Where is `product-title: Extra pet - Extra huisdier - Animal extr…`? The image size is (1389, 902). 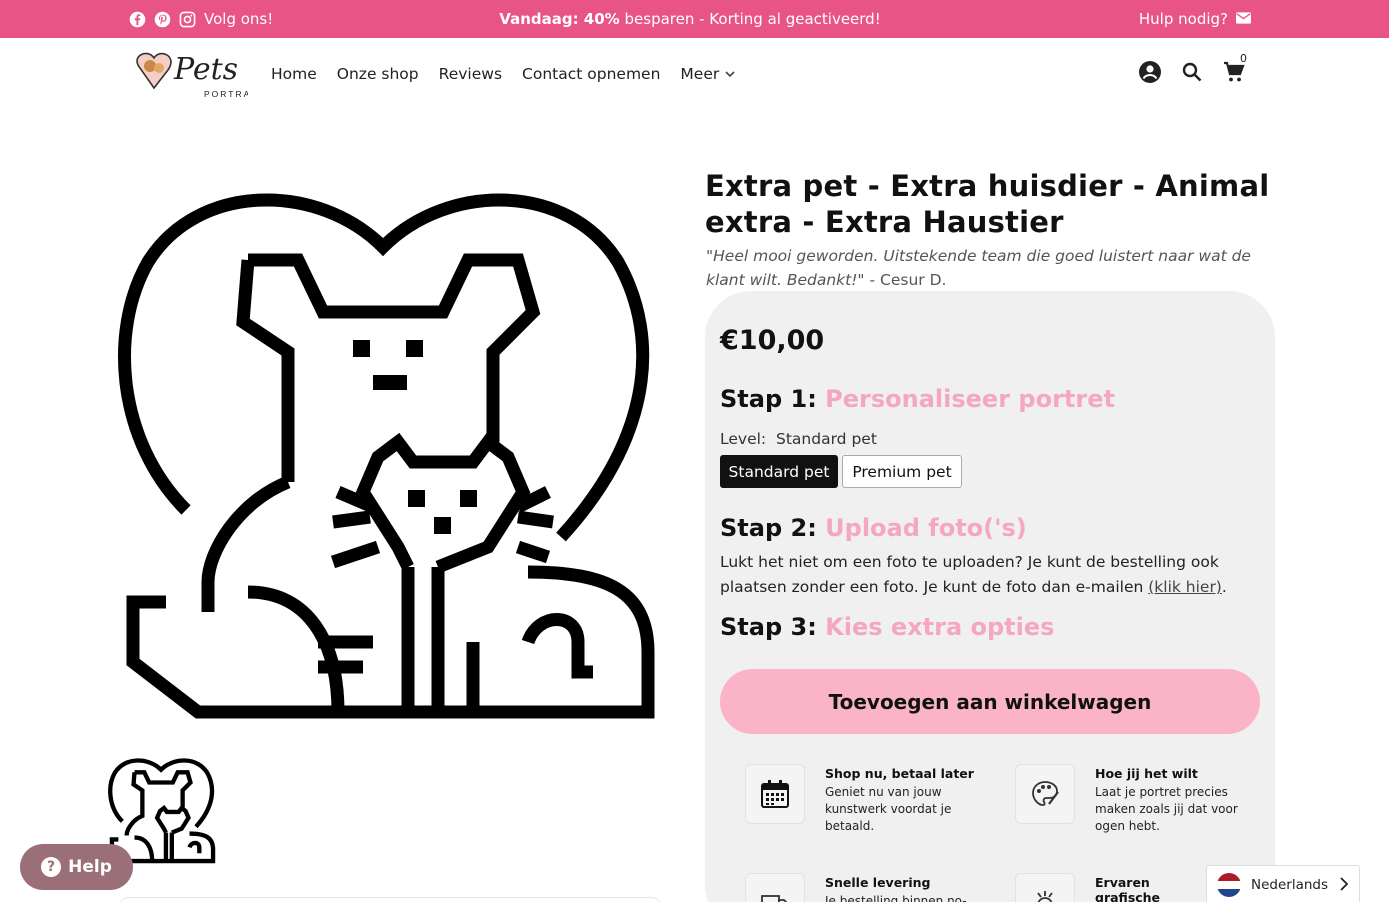
product-title: Extra pet - Extra huisdier - Animal extr… is located at coordinates (987, 204).